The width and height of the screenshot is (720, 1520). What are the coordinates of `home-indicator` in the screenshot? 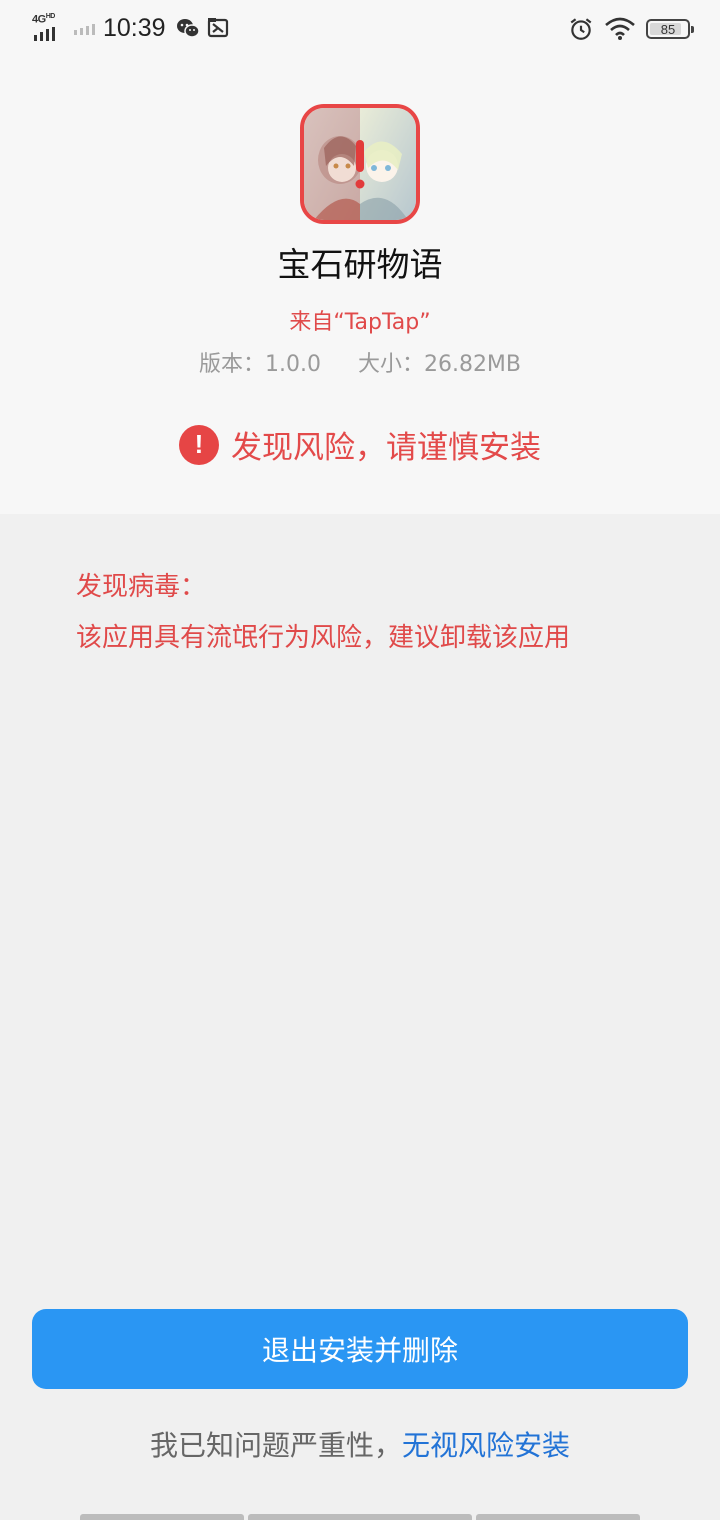 It's located at (360, 1517).